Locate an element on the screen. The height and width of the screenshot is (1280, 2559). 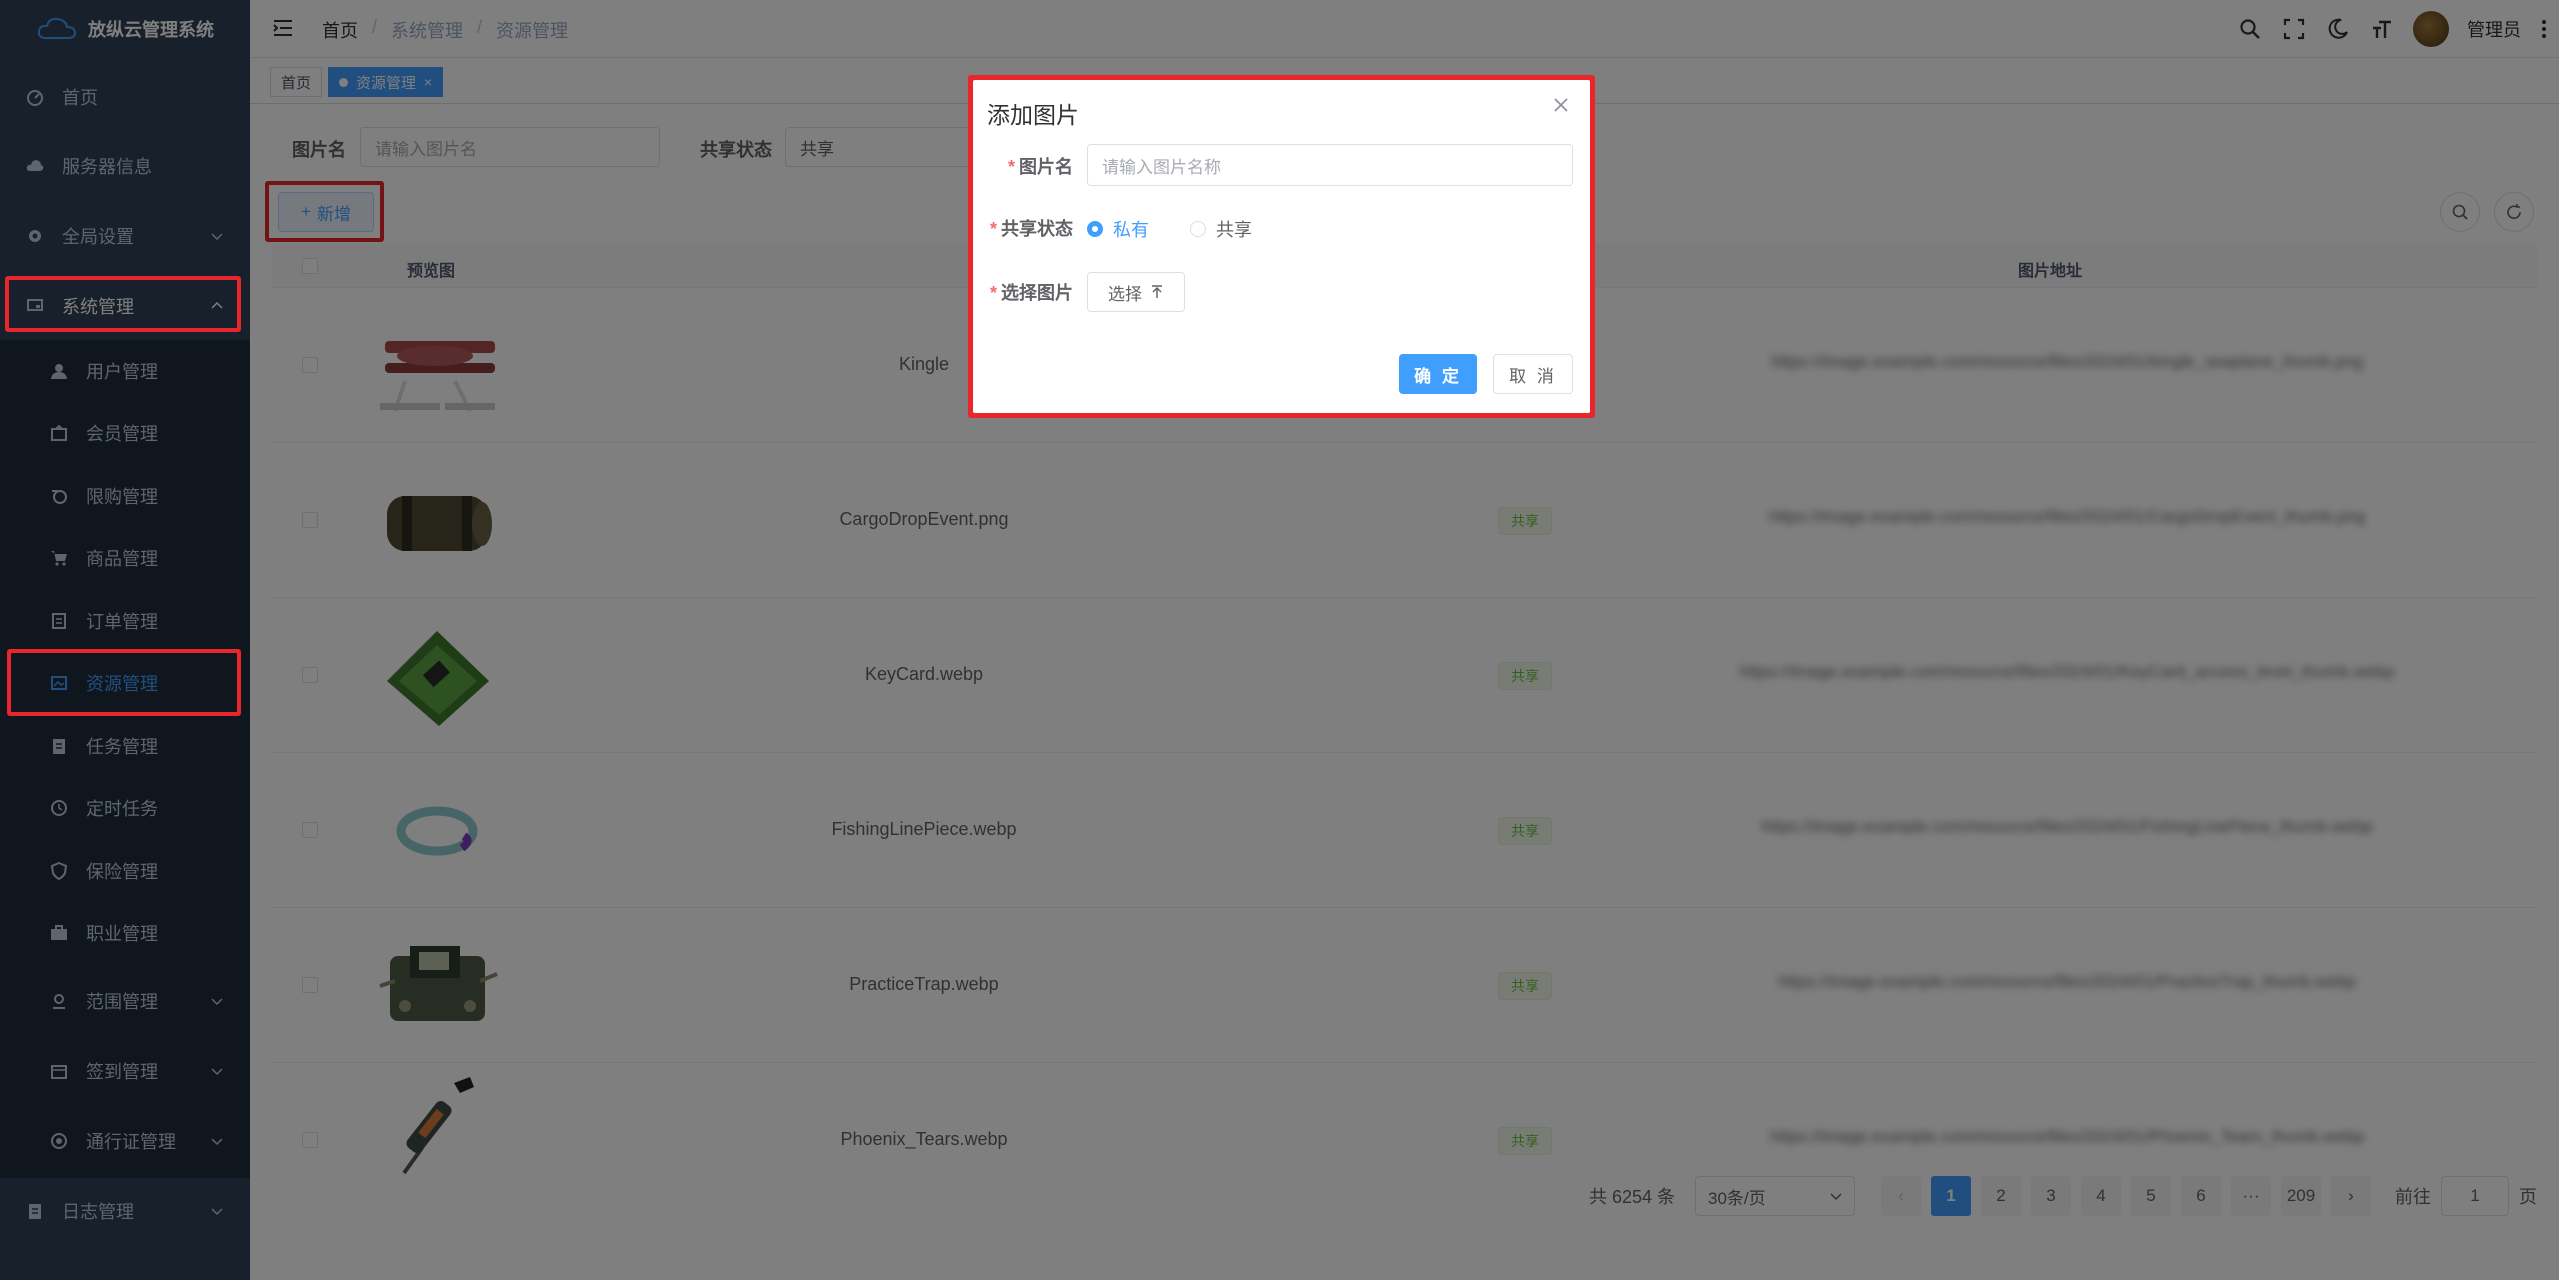
highlight-system-management is located at coordinates (123, 304).